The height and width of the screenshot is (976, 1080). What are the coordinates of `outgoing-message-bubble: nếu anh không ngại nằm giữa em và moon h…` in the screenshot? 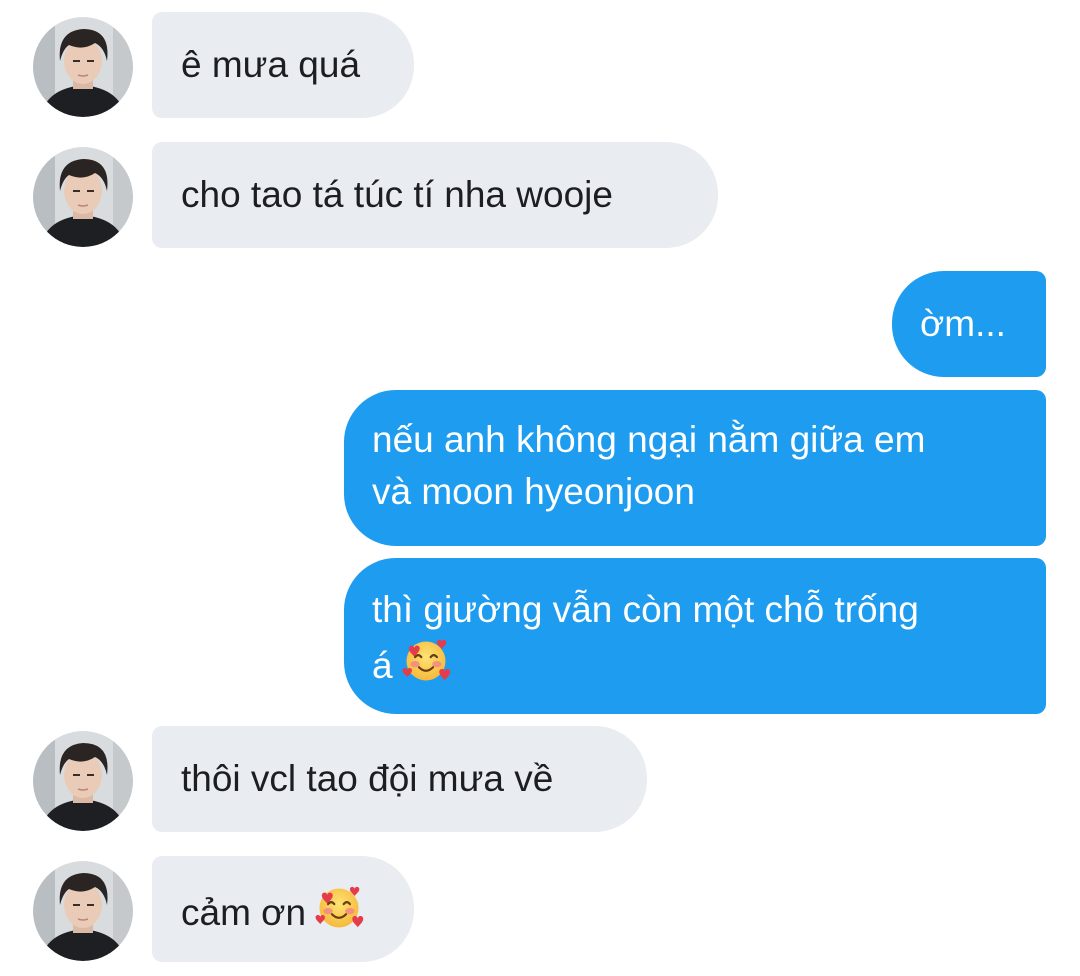 It's located at (695, 468).